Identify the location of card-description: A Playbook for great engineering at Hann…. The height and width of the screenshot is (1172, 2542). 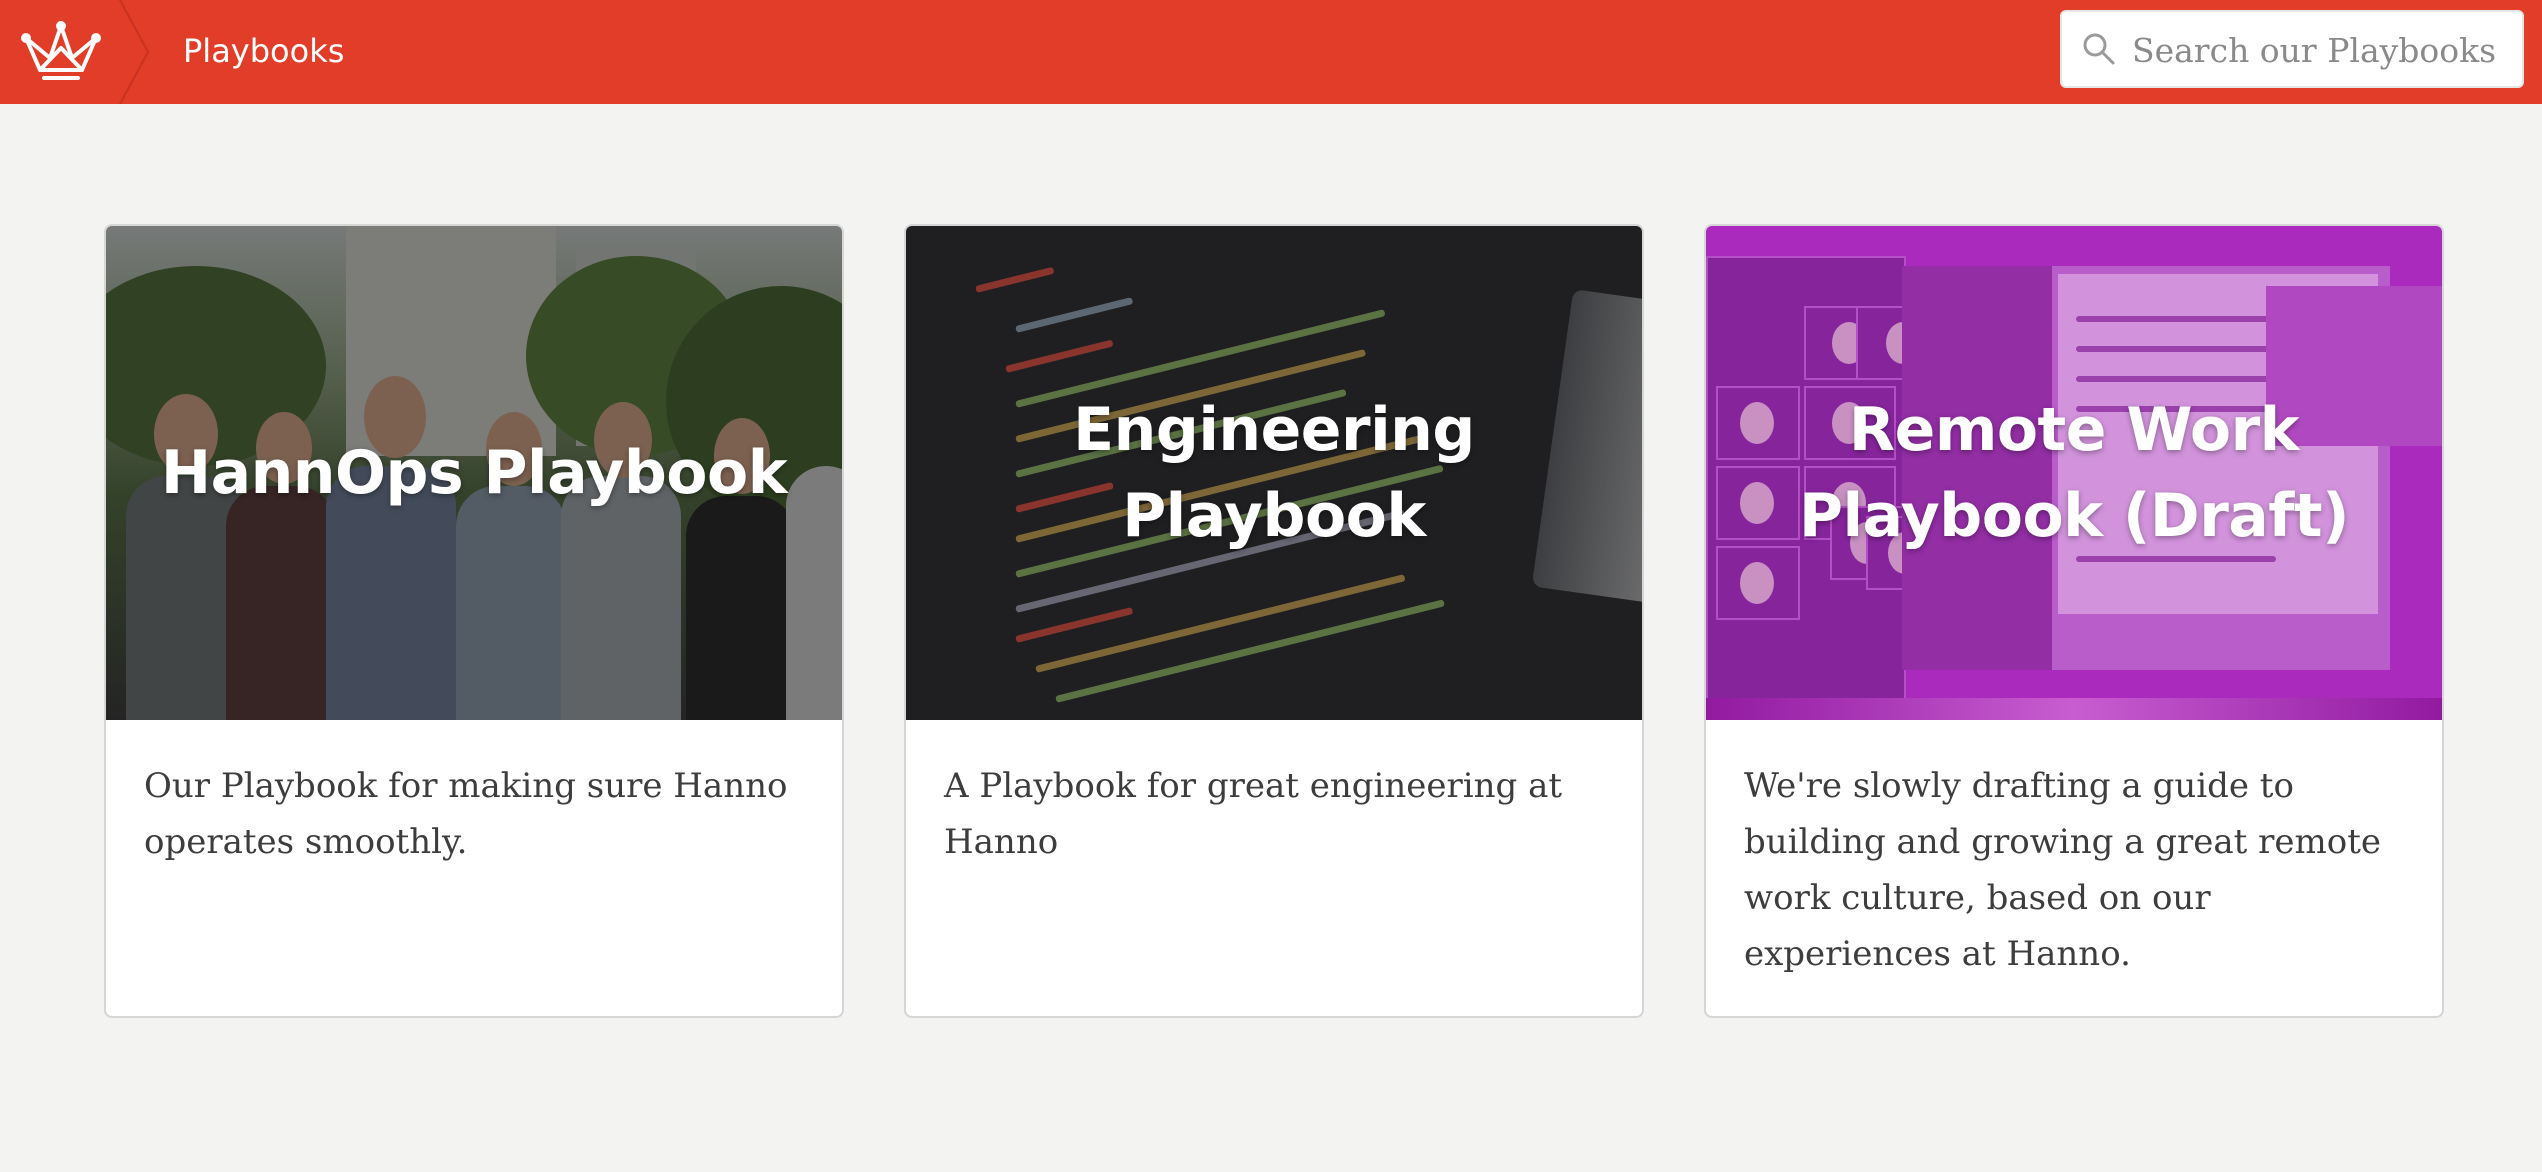
(1253, 814).